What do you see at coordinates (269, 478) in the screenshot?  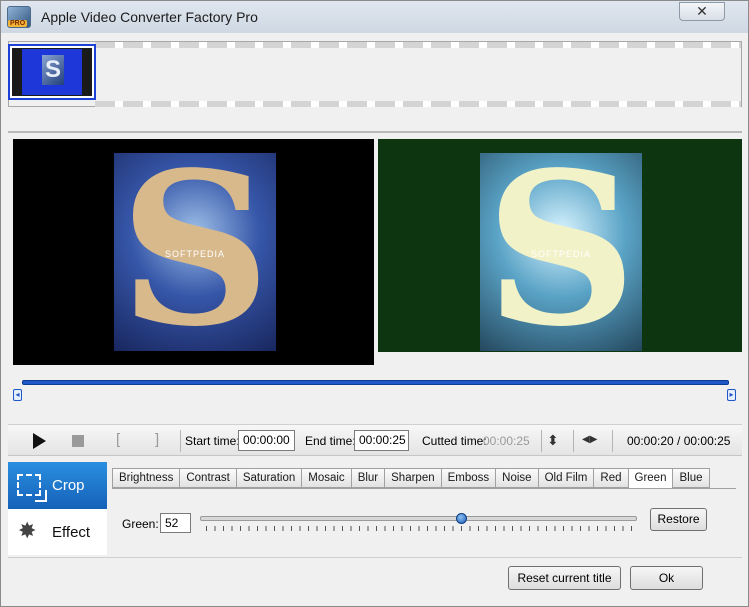 I see `tab-saturation: Saturation` at bounding box center [269, 478].